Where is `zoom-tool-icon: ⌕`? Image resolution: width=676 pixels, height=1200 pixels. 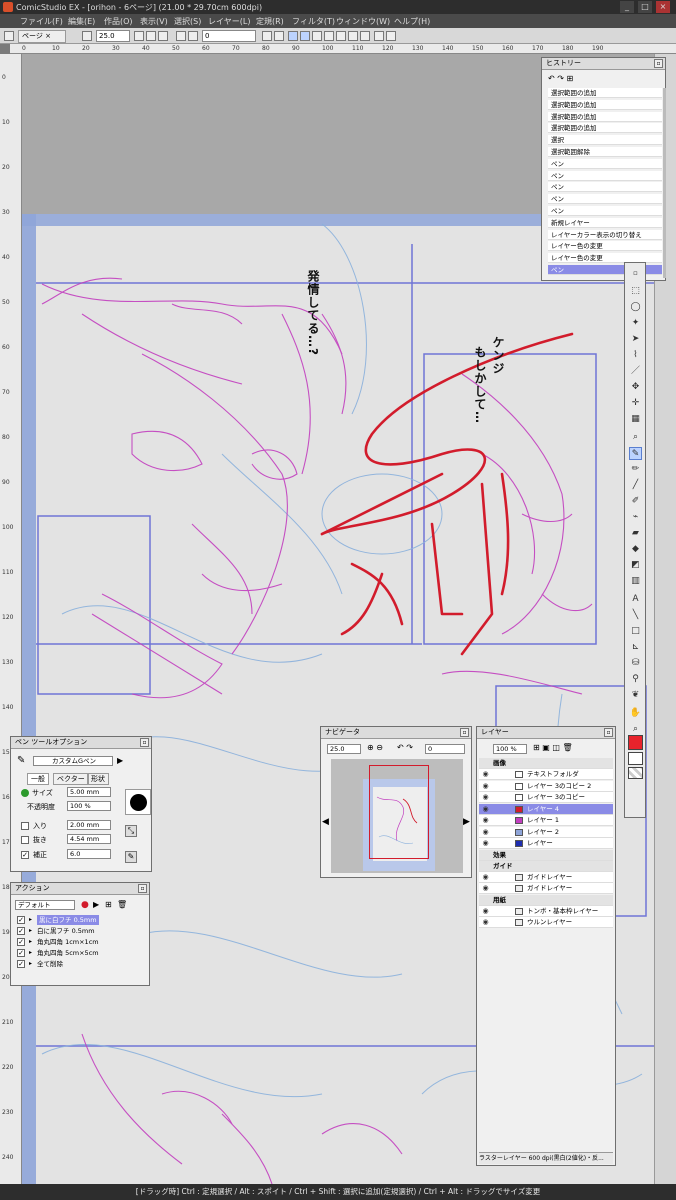
zoom-tool-icon: ⌕ is located at coordinates (635, 437).